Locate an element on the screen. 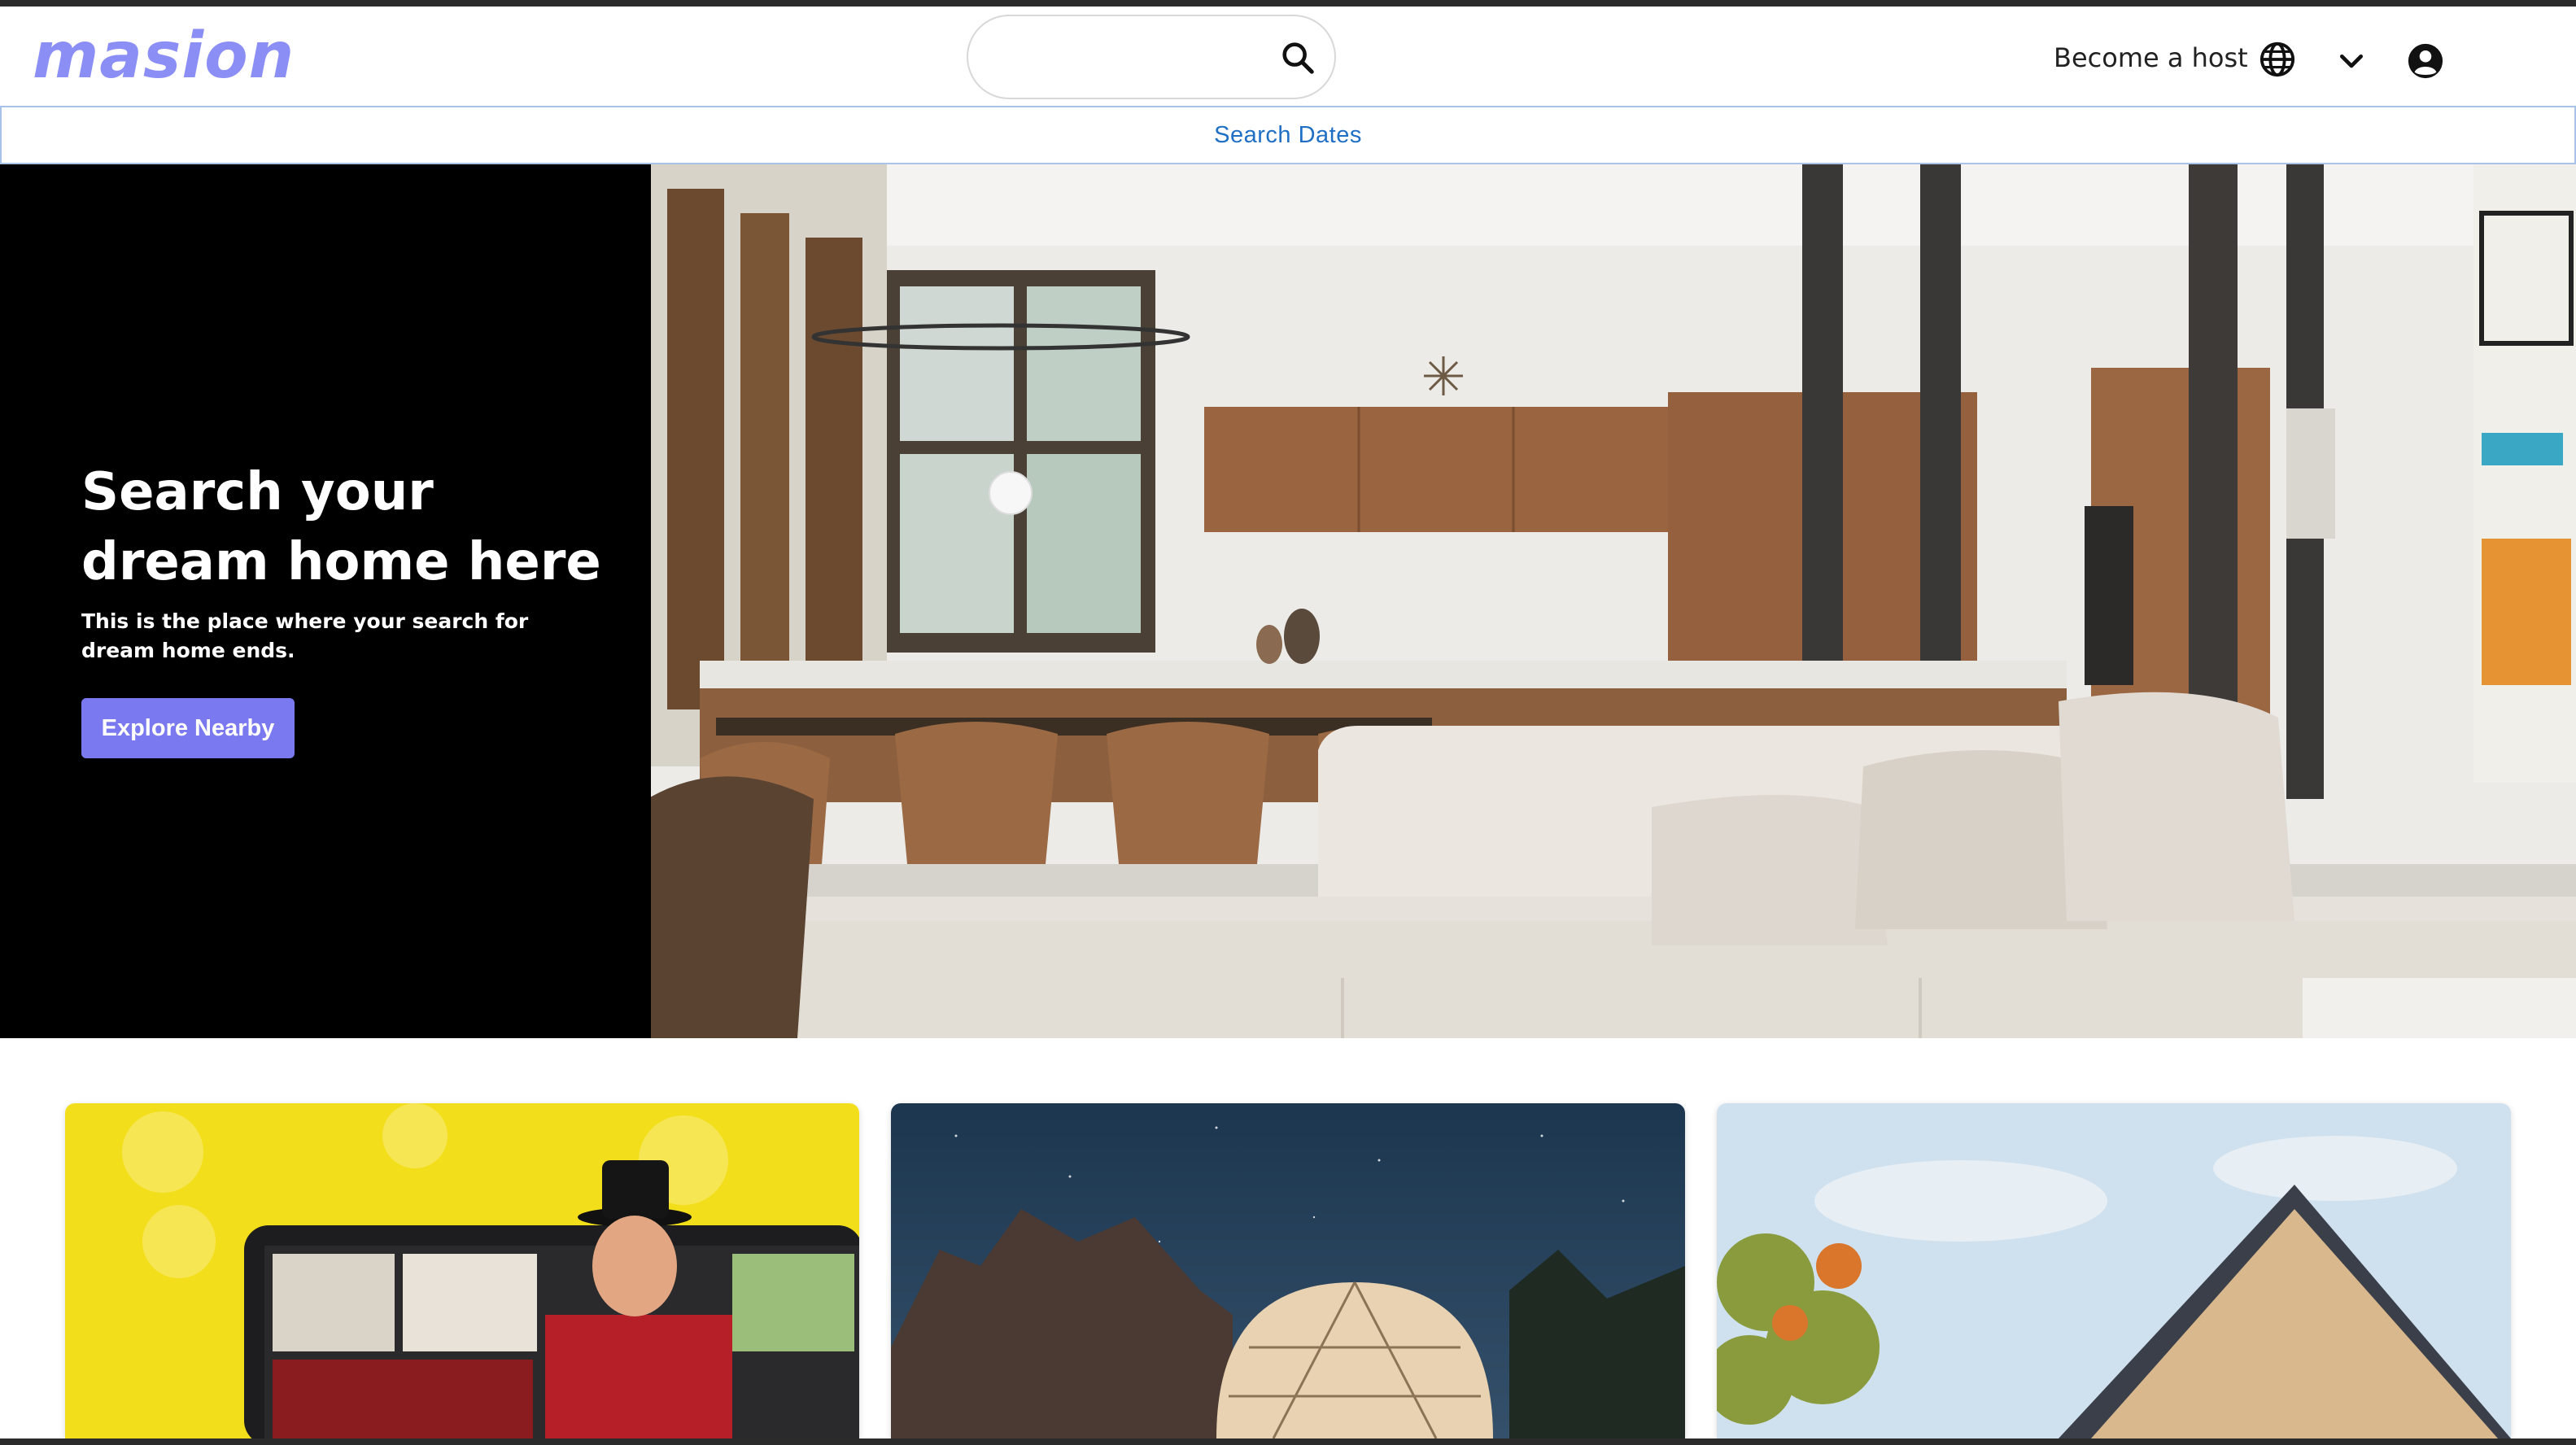 The image size is (2576, 1445). search-bar is located at coordinates (1151, 57).